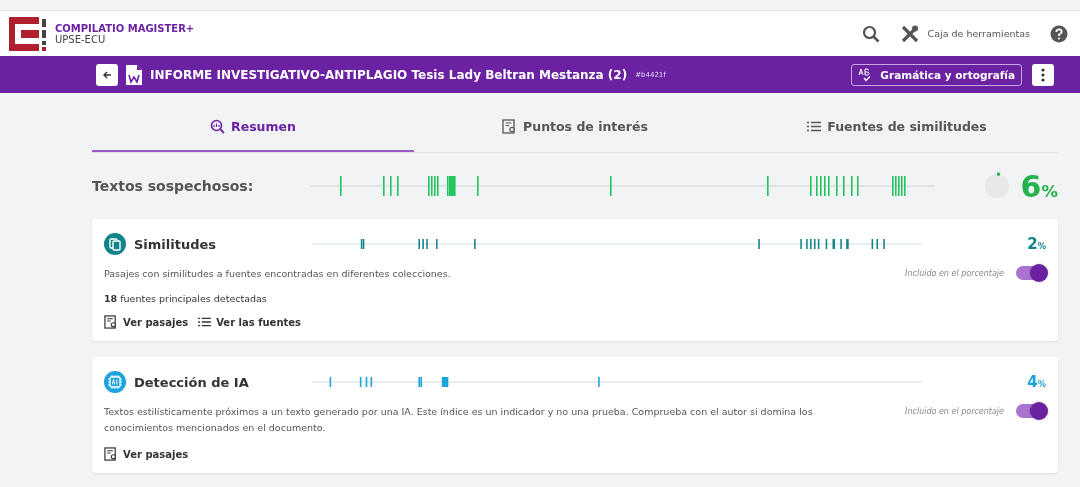 Image resolution: width=1080 pixels, height=487 pixels. What do you see at coordinates (250, 322) in the screenshot?
I see `card-link: Ver las fuentes` at bounding box center [250, 322].